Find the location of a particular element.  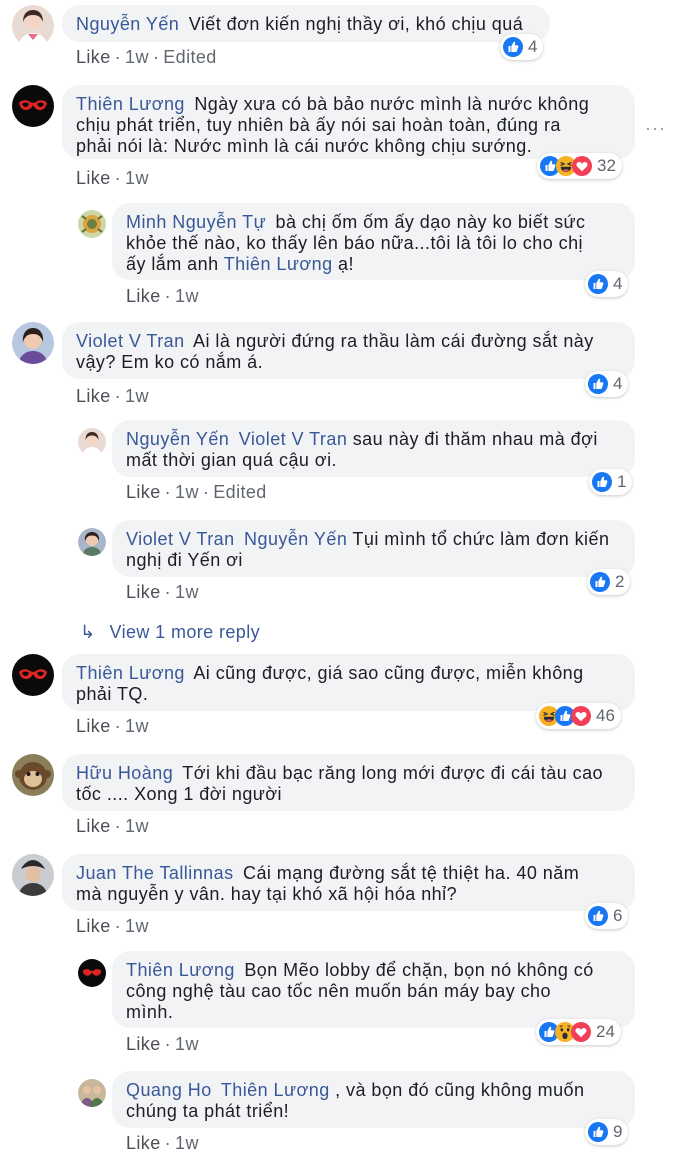

reaction-summary: 1 is located at coordinates (611, 482).